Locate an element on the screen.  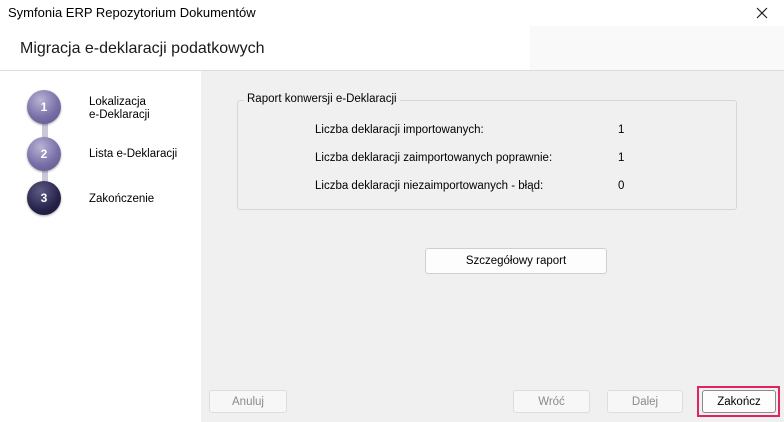
imported-count-label: Liczba deklaracji importowanych: is located at coordinates (399, 130).